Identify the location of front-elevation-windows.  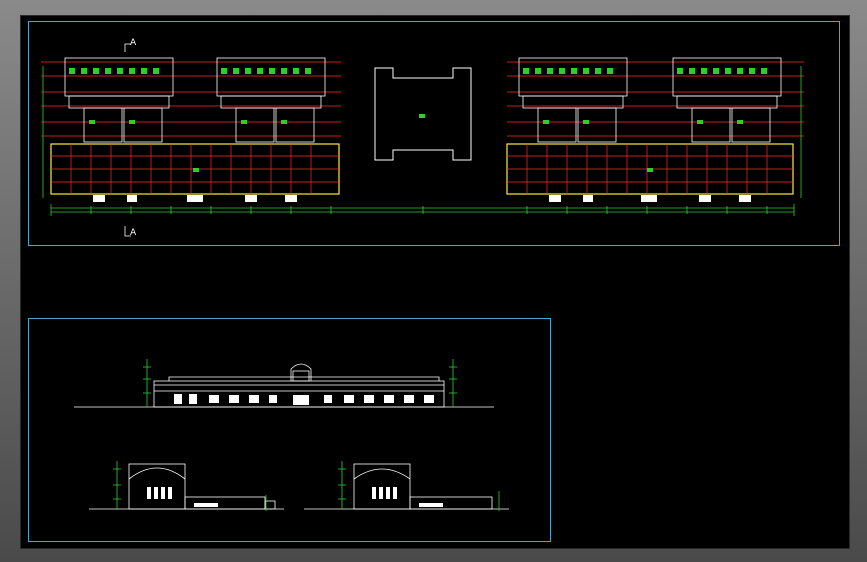
(304, 399).